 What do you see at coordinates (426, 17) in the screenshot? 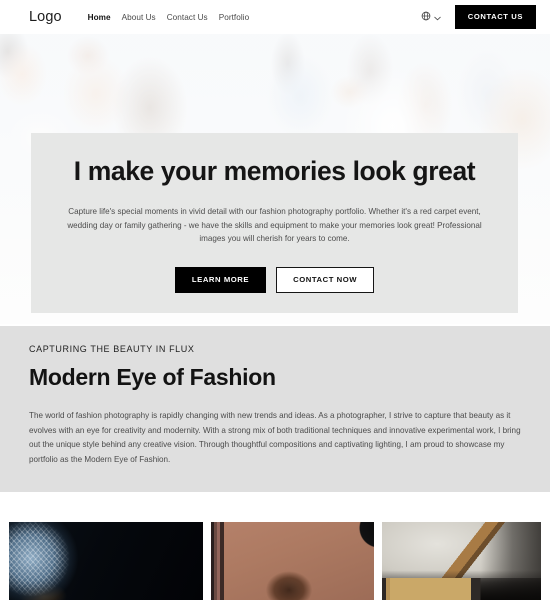
I see `globe-icon` at bounding box center [426, 17].